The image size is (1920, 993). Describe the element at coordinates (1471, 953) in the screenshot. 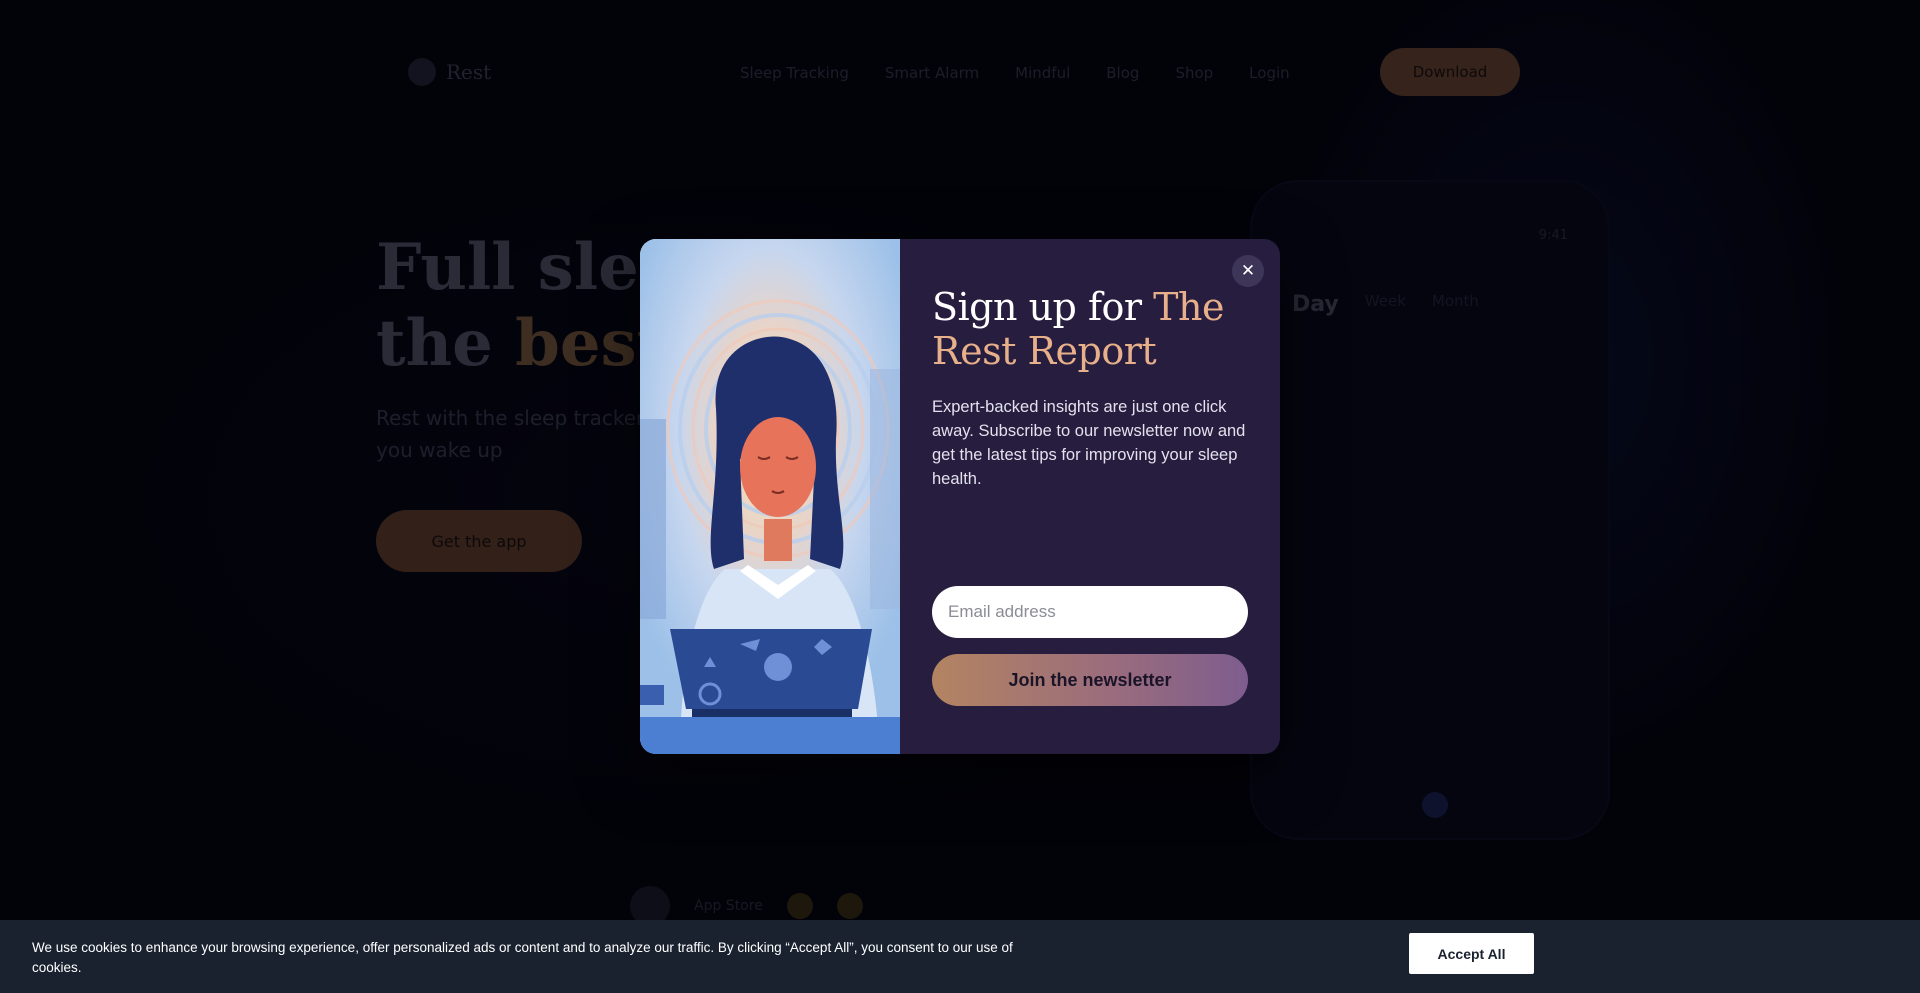

I see `accept-all-button: Accept All` at that location.